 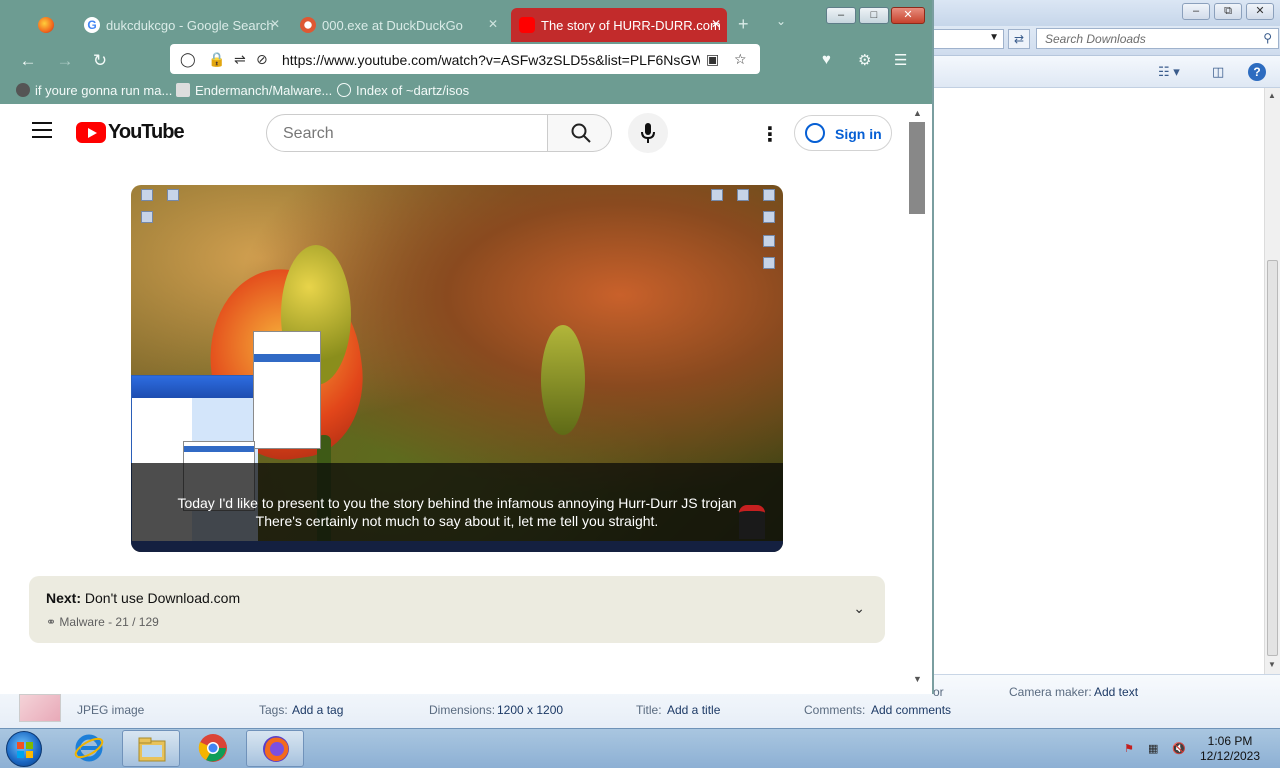 What do you see at coordinates (969, 39) in the screenshot?
I see `explorer-path-dropdown: ▼` at bounding box center [969, 39].